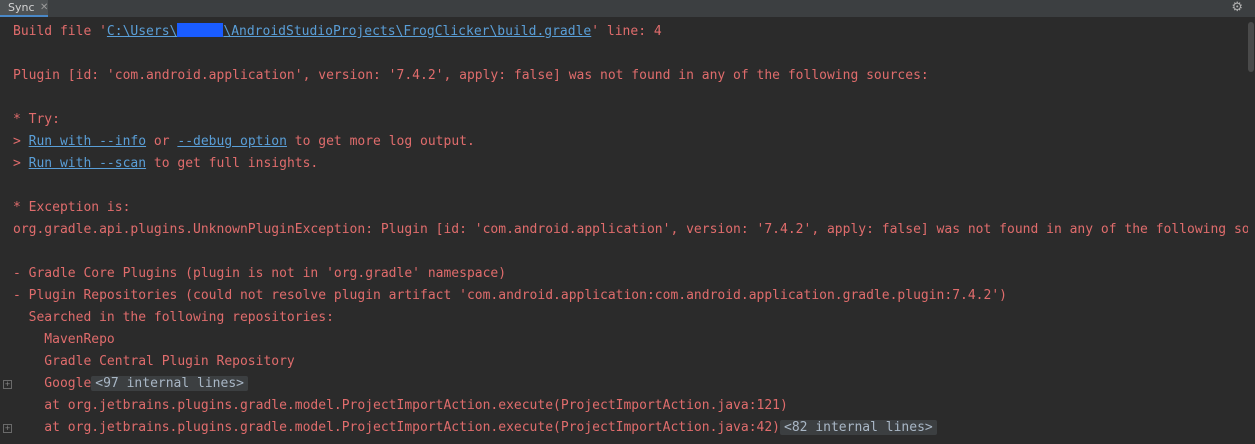 The image size is (1255, 444). I want to click on console-line: > Run with --scan to get full insights., so click(165, 164).